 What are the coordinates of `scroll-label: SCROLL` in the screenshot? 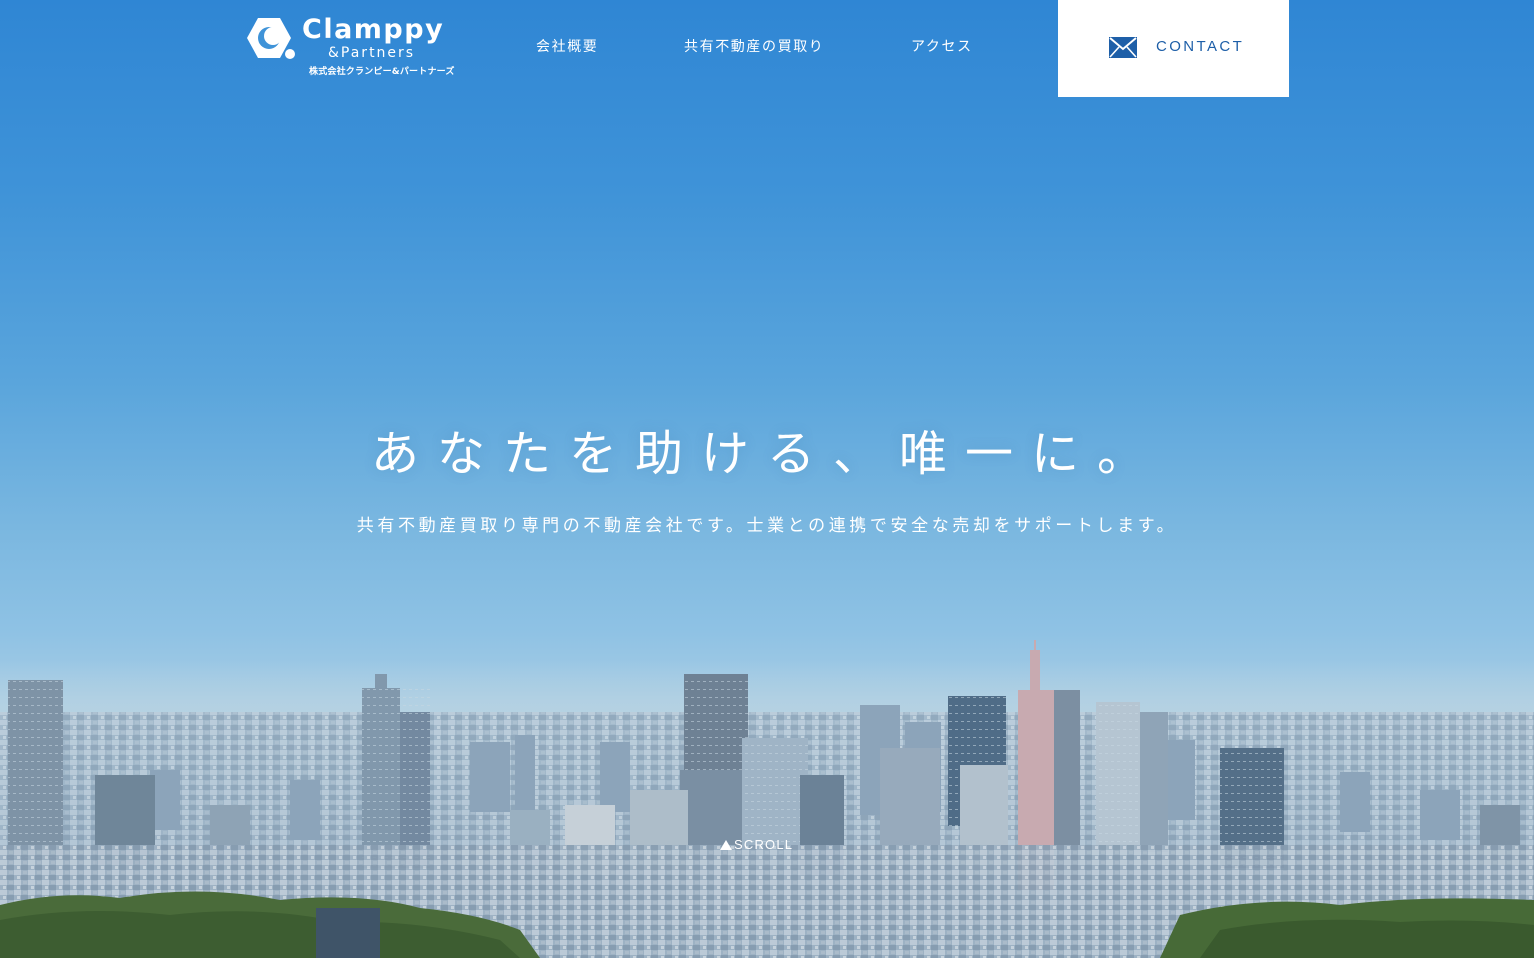 It's located at (764, 844).